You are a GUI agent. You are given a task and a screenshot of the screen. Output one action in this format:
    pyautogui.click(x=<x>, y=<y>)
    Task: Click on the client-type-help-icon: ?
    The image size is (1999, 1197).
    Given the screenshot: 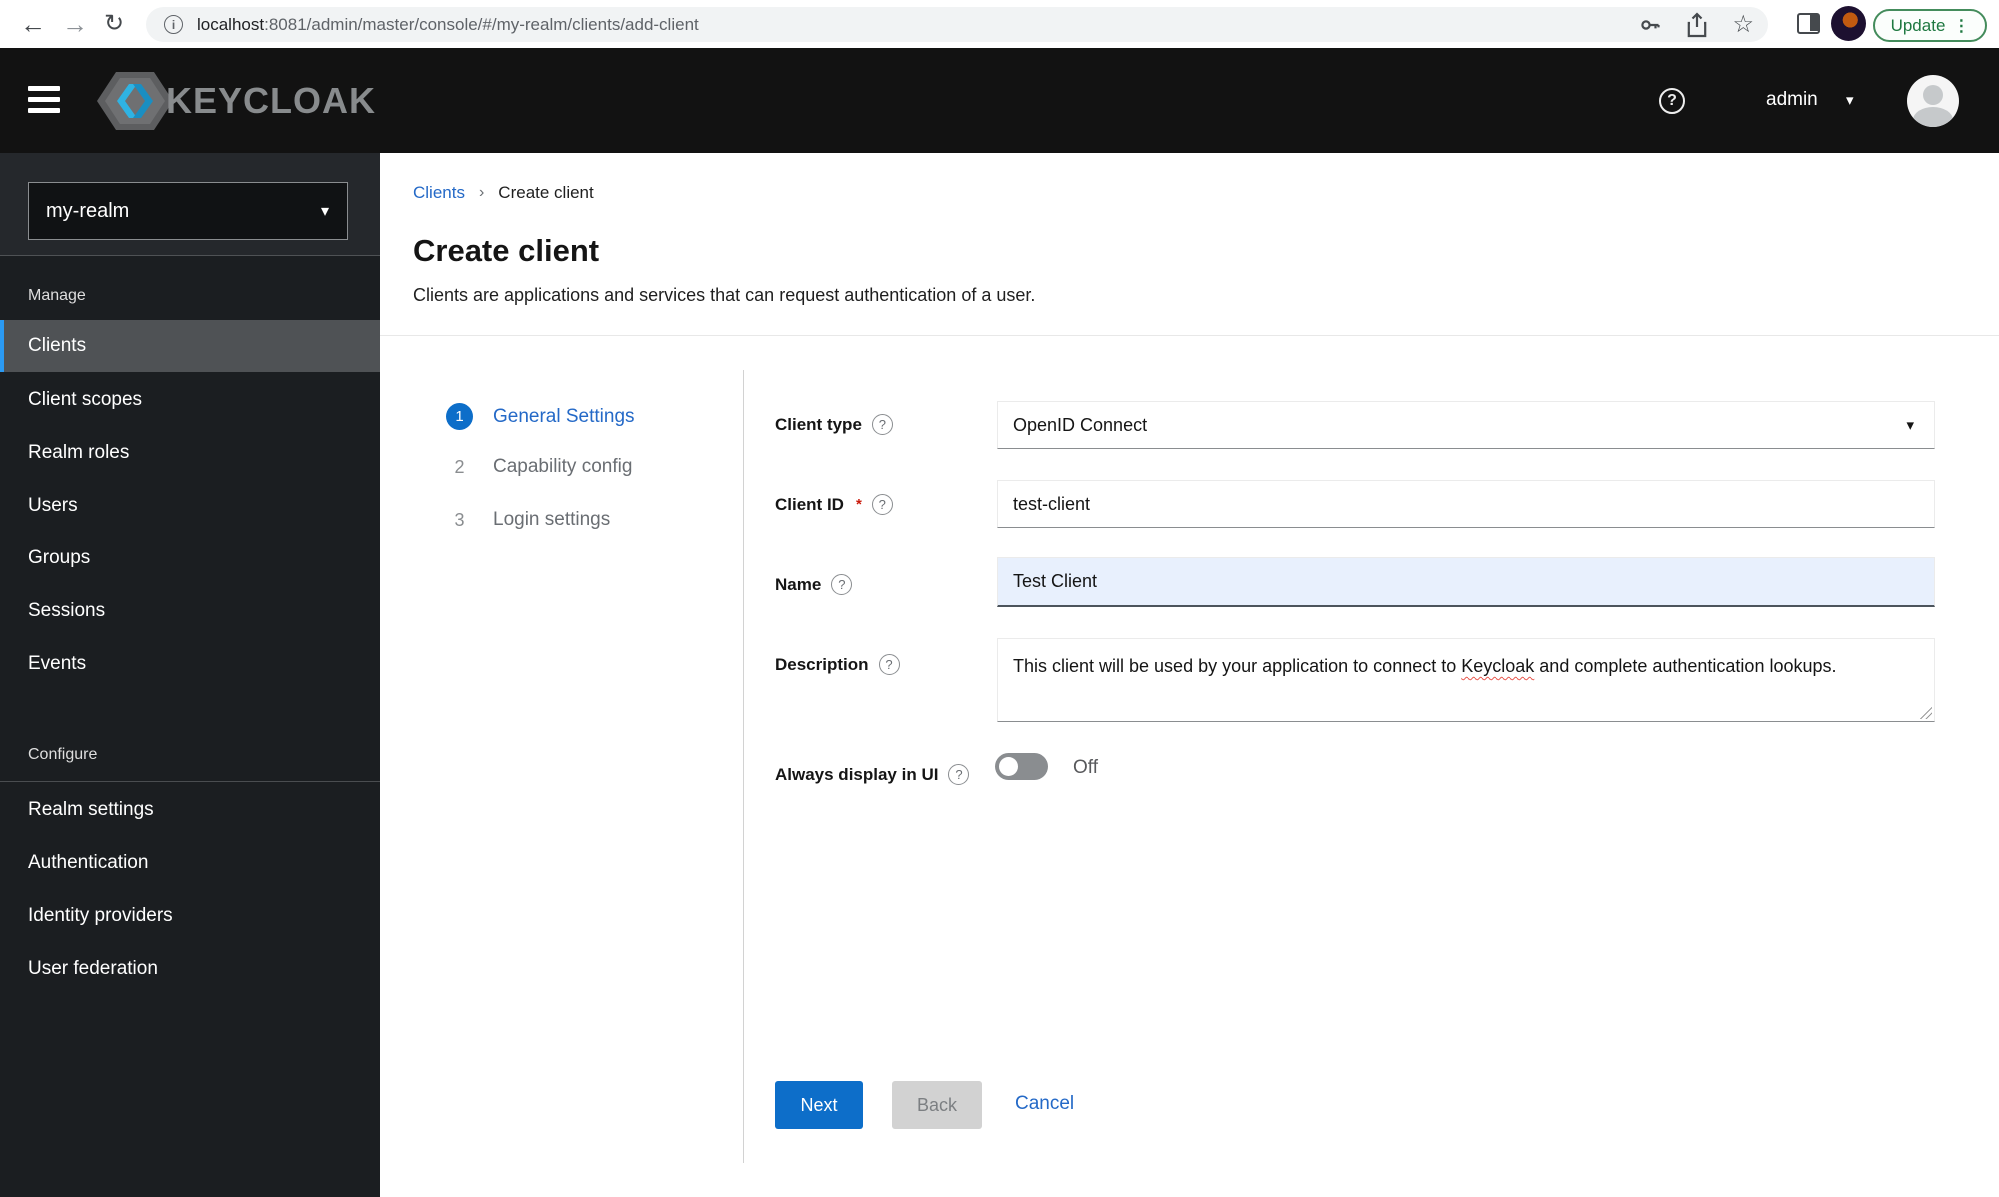 What is the action you would take?
    pyautogui.click(x=882, y=424)
    